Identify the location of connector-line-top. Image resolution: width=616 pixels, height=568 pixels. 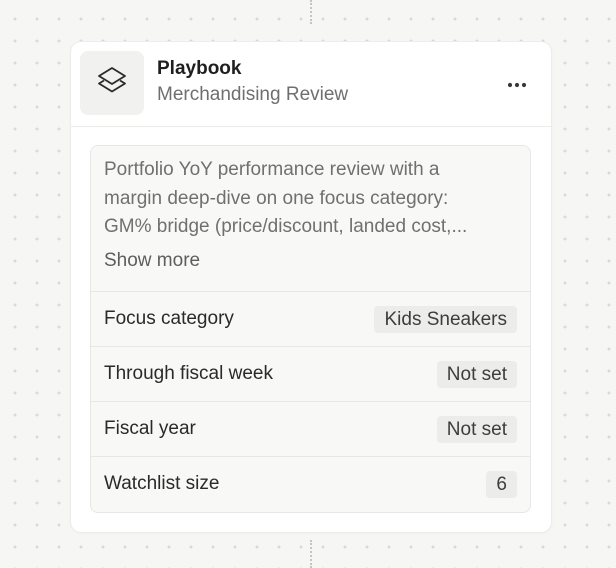
(311, 12).